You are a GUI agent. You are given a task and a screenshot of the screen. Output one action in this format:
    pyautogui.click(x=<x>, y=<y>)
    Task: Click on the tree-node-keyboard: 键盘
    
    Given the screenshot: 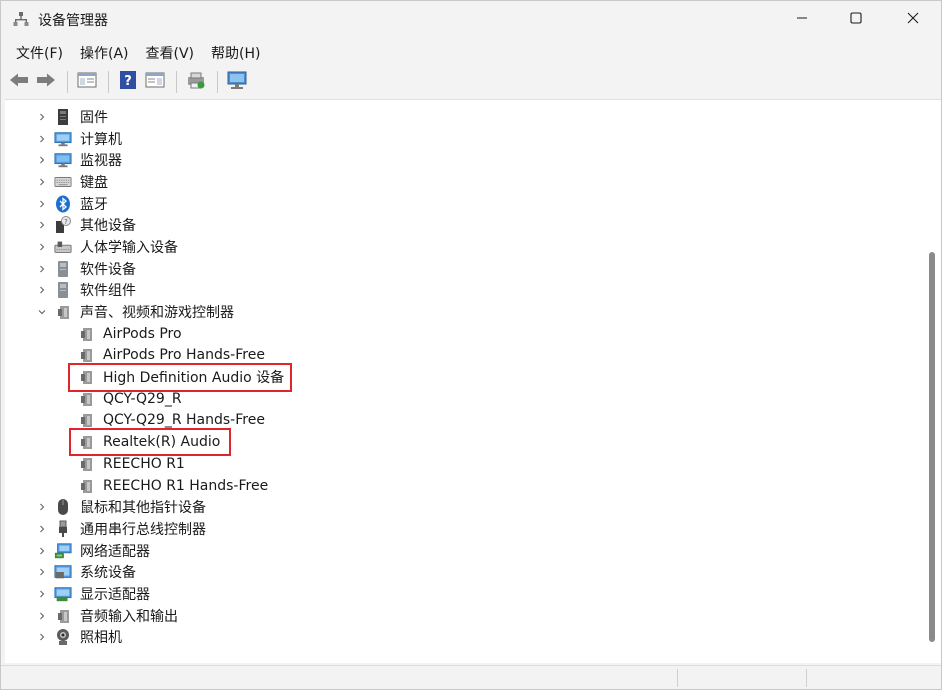 What is the action you would take?
    pyautogui.click(x=463, y=182)
    